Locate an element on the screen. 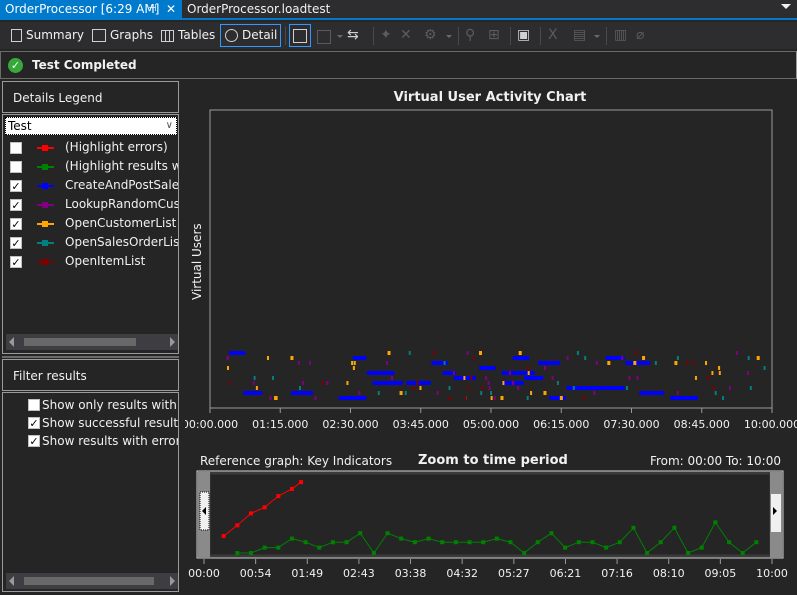  attach-icon: ⌀ is located at coordinates (640, 35).